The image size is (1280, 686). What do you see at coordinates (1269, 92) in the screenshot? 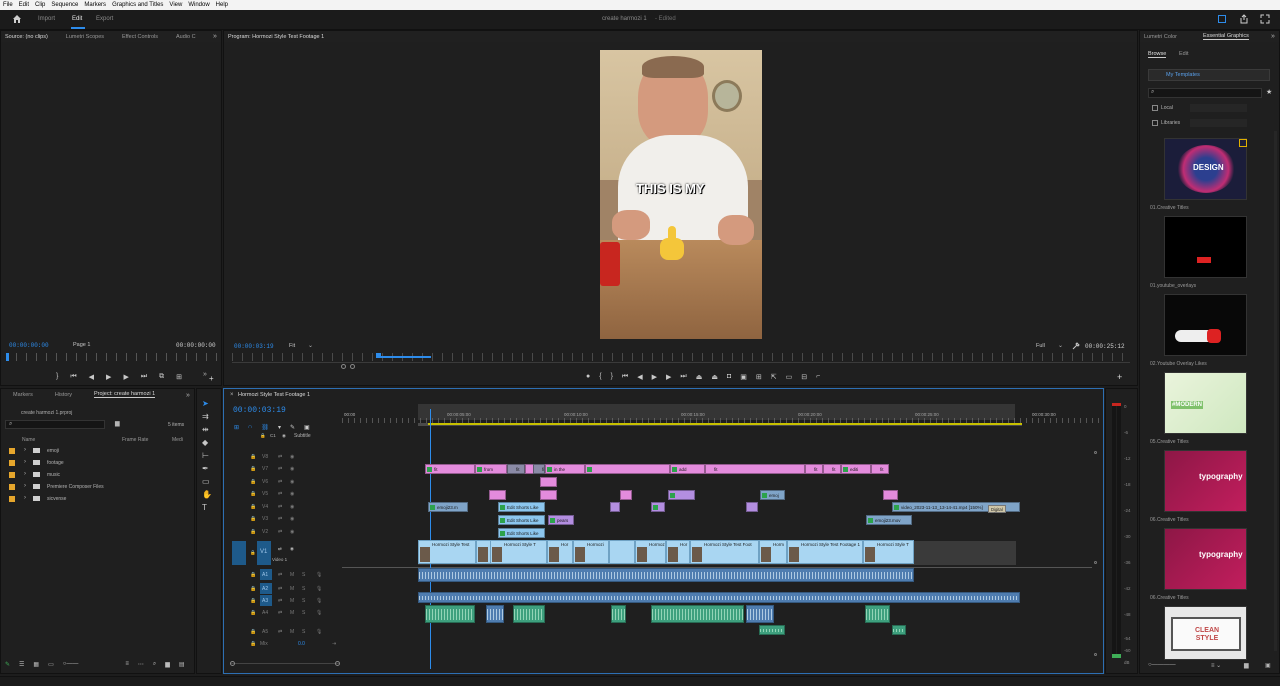
I see `star-icon: ★` at bounding box center [1269, 92].